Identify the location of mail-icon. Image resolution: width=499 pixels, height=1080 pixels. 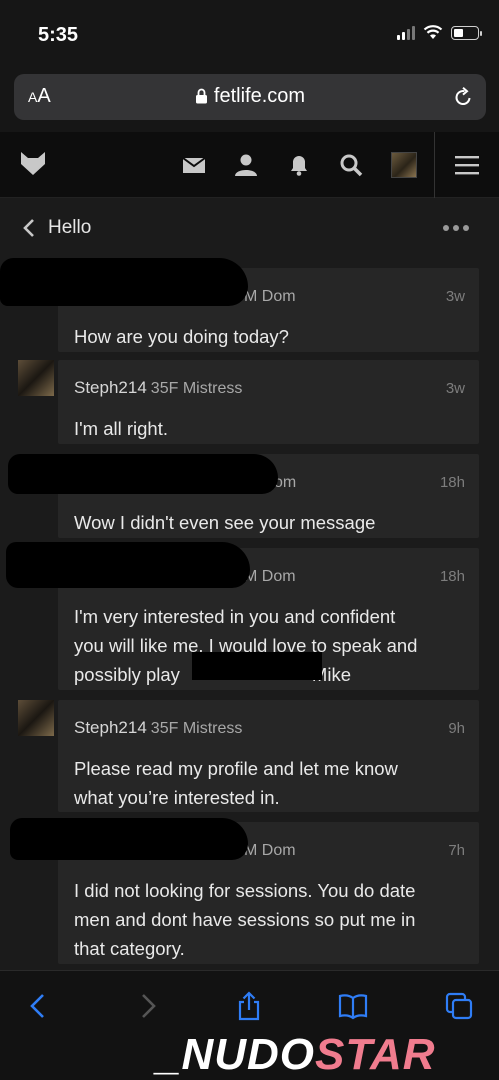
(194, 165).